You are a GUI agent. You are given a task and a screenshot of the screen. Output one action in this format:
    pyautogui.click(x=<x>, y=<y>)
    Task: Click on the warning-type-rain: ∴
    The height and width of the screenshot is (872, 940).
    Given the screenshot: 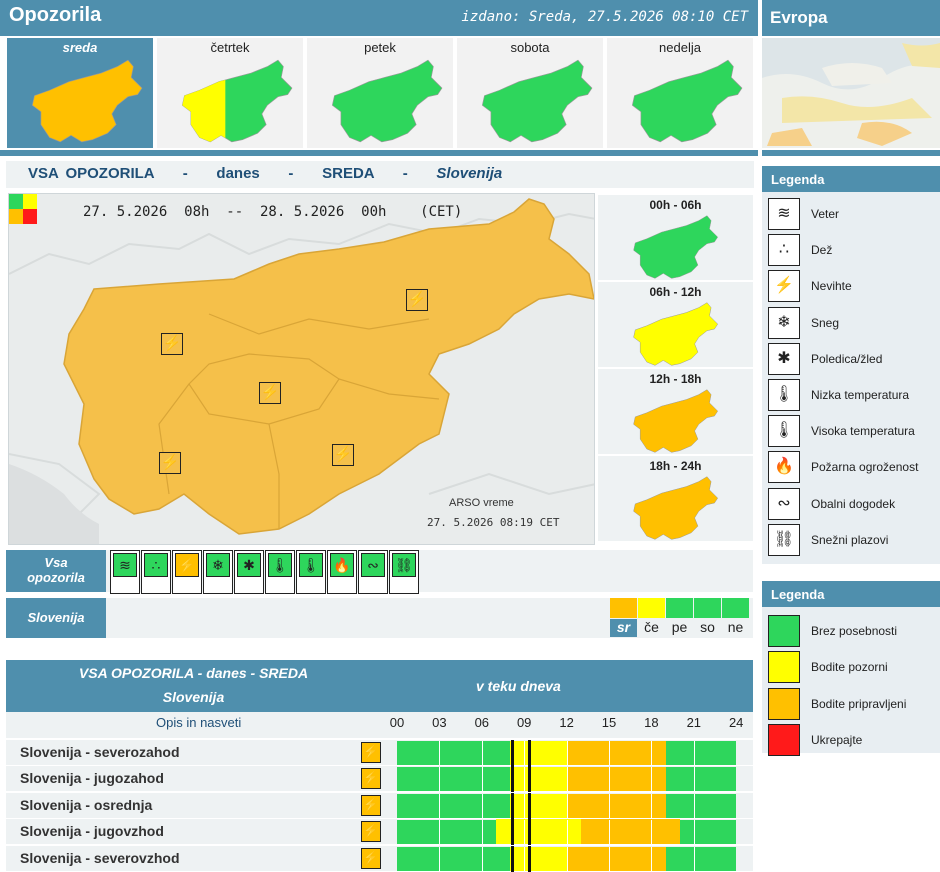 What is the action you would take?
    pyautogui.click(x=156, y=572)
    